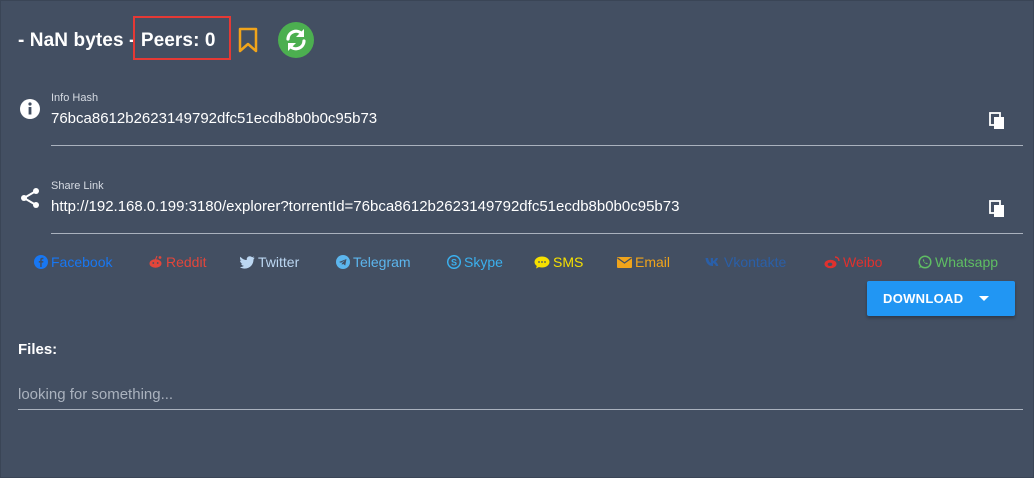  What do you see at coordinates (997, 123) in the screenshot?
I see `copy-info-hash-icon` at bounding box center [997, 123].